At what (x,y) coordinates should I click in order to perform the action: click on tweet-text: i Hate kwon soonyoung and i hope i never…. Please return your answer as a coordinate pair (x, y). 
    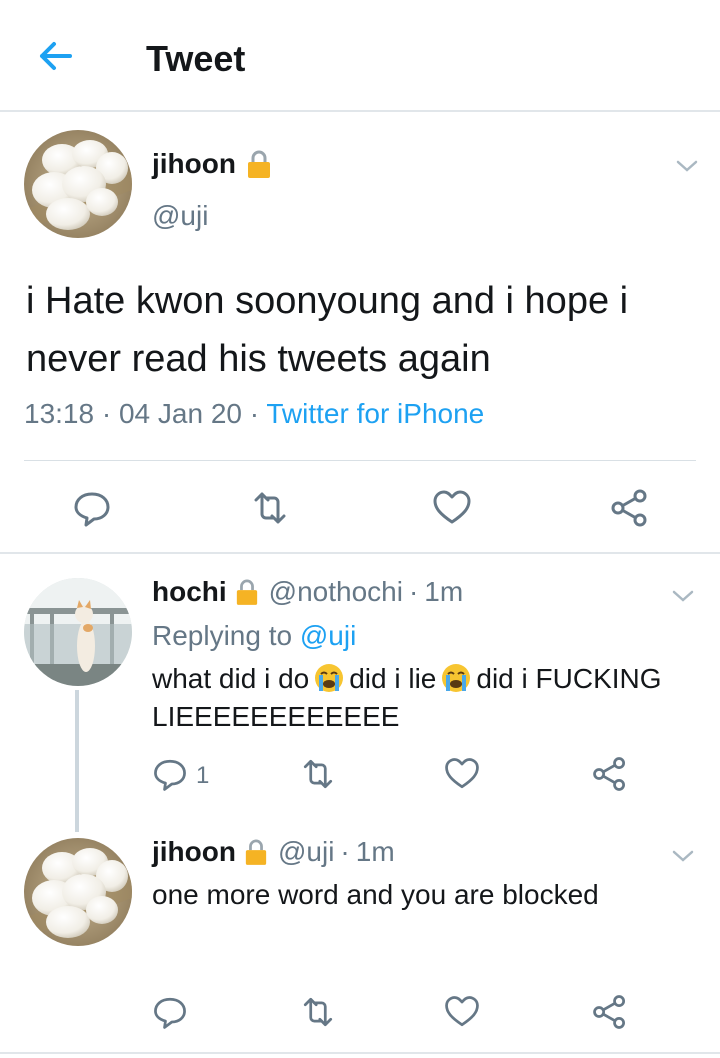
    Looking at the image, I should click on (327, 330).